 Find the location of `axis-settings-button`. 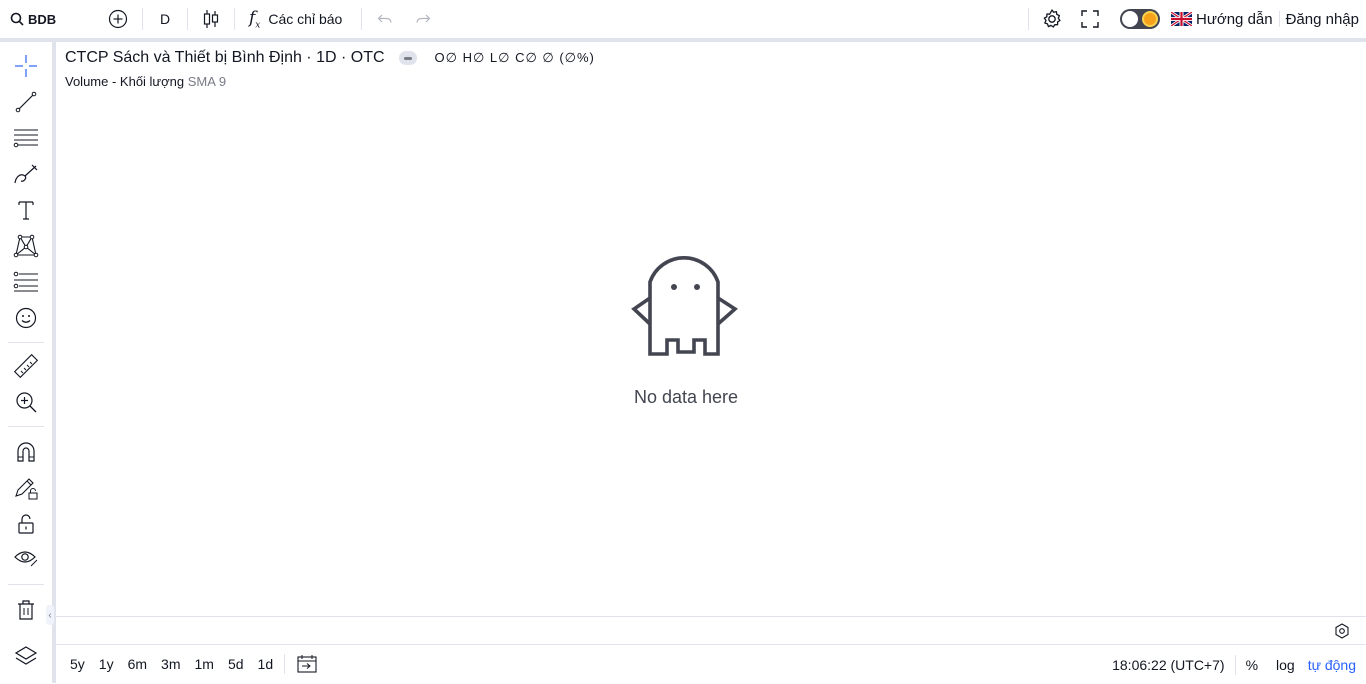

axis-settings-button is located at coordinates (1342, 633).